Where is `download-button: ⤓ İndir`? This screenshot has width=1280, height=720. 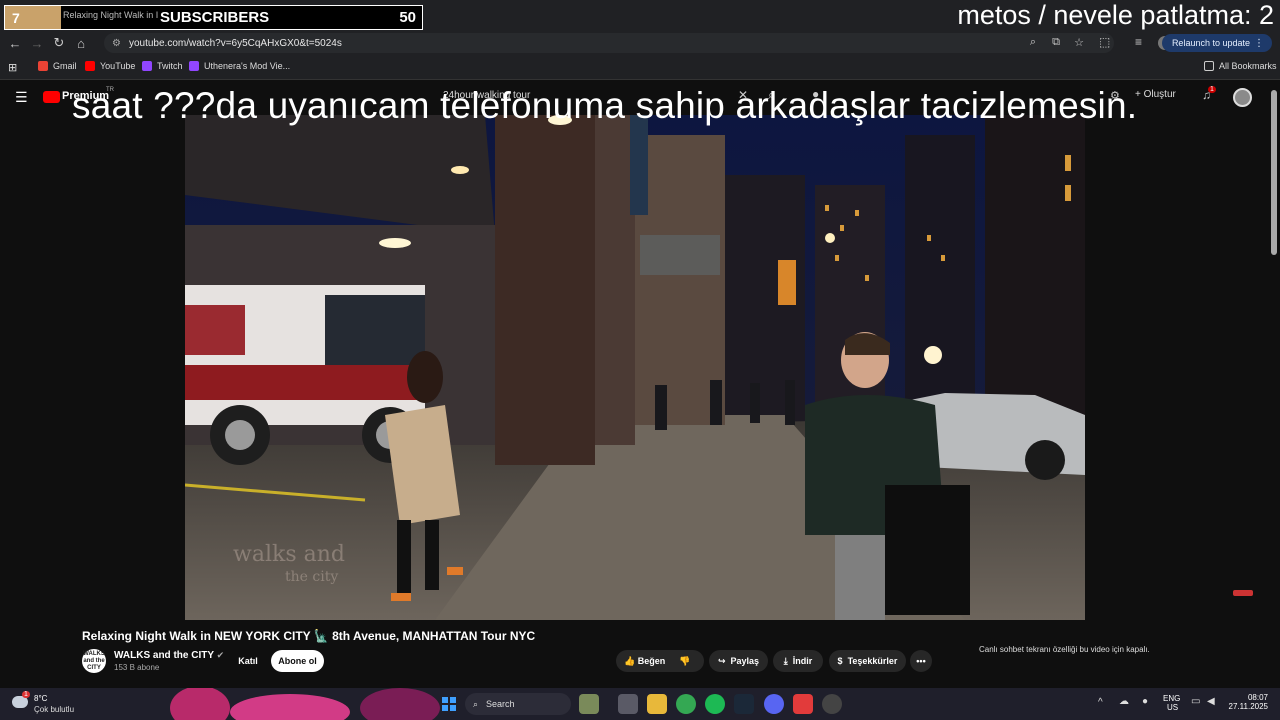 download-button: ⤓ İndir is located at coordinates (798, 661).